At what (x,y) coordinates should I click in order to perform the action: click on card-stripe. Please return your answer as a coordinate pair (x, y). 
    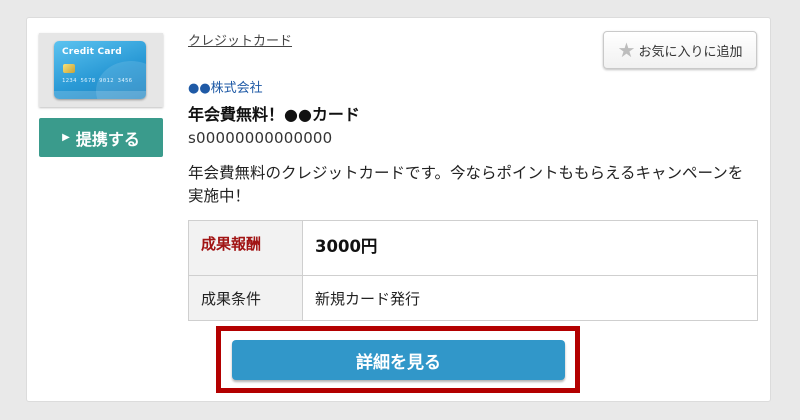
    Looking at the image, I should click on (100, 95).